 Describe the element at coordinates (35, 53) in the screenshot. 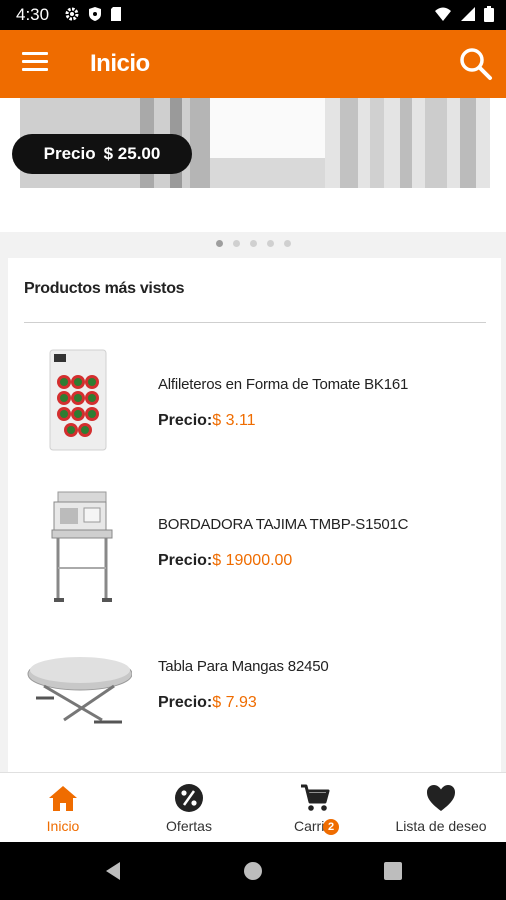

I see `menu-icon` at that location.